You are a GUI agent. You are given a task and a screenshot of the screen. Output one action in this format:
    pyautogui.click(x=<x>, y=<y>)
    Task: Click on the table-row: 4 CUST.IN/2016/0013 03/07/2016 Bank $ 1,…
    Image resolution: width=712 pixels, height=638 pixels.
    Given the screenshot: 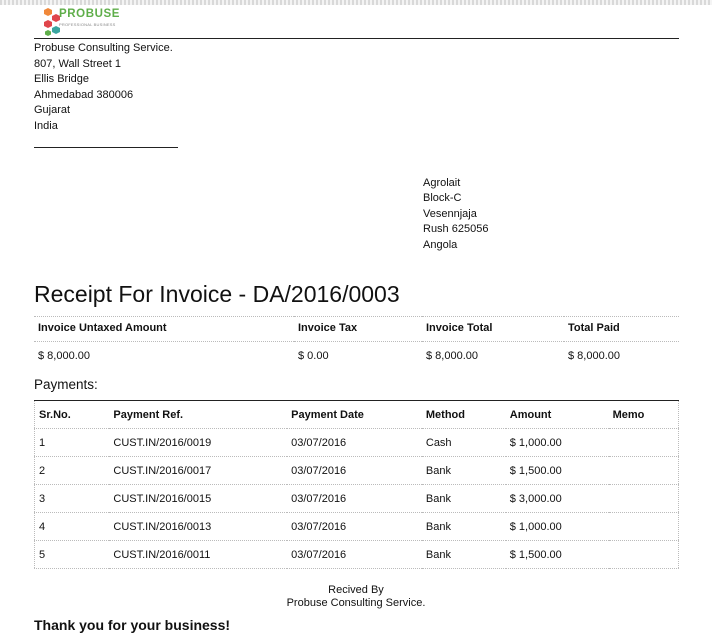 What is the action you would take?
    pyautogui.click(x=356, y=526)
    